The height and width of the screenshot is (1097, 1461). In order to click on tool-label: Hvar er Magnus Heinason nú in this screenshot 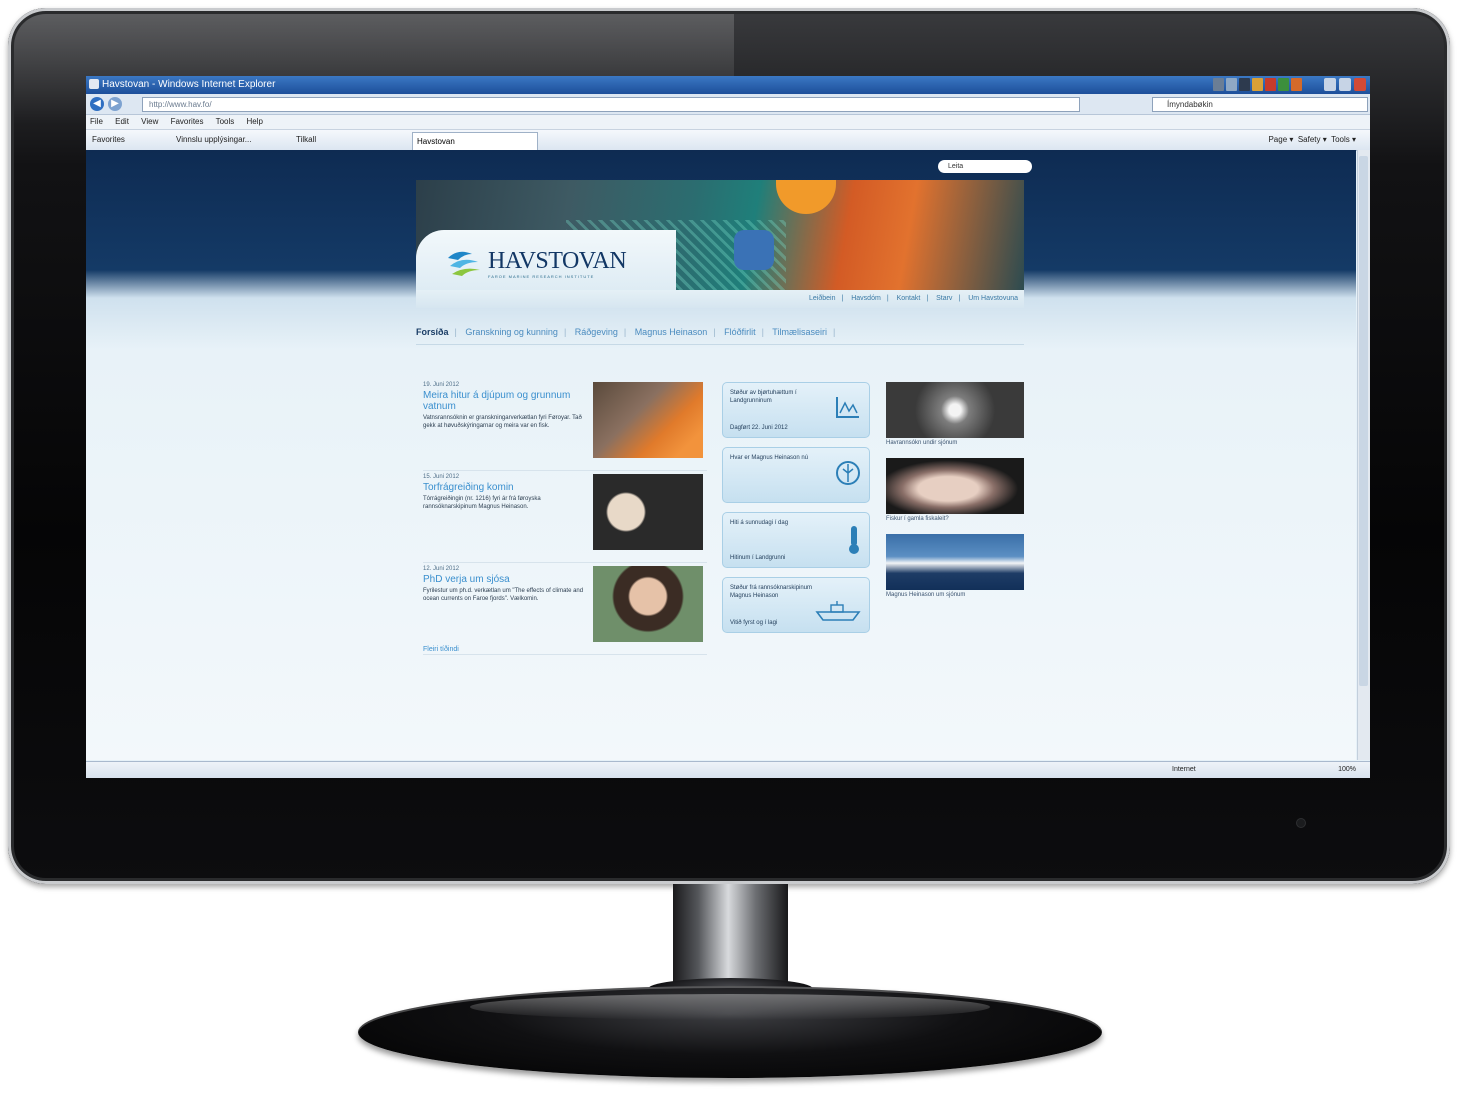, I will do `click(769, 458)`.